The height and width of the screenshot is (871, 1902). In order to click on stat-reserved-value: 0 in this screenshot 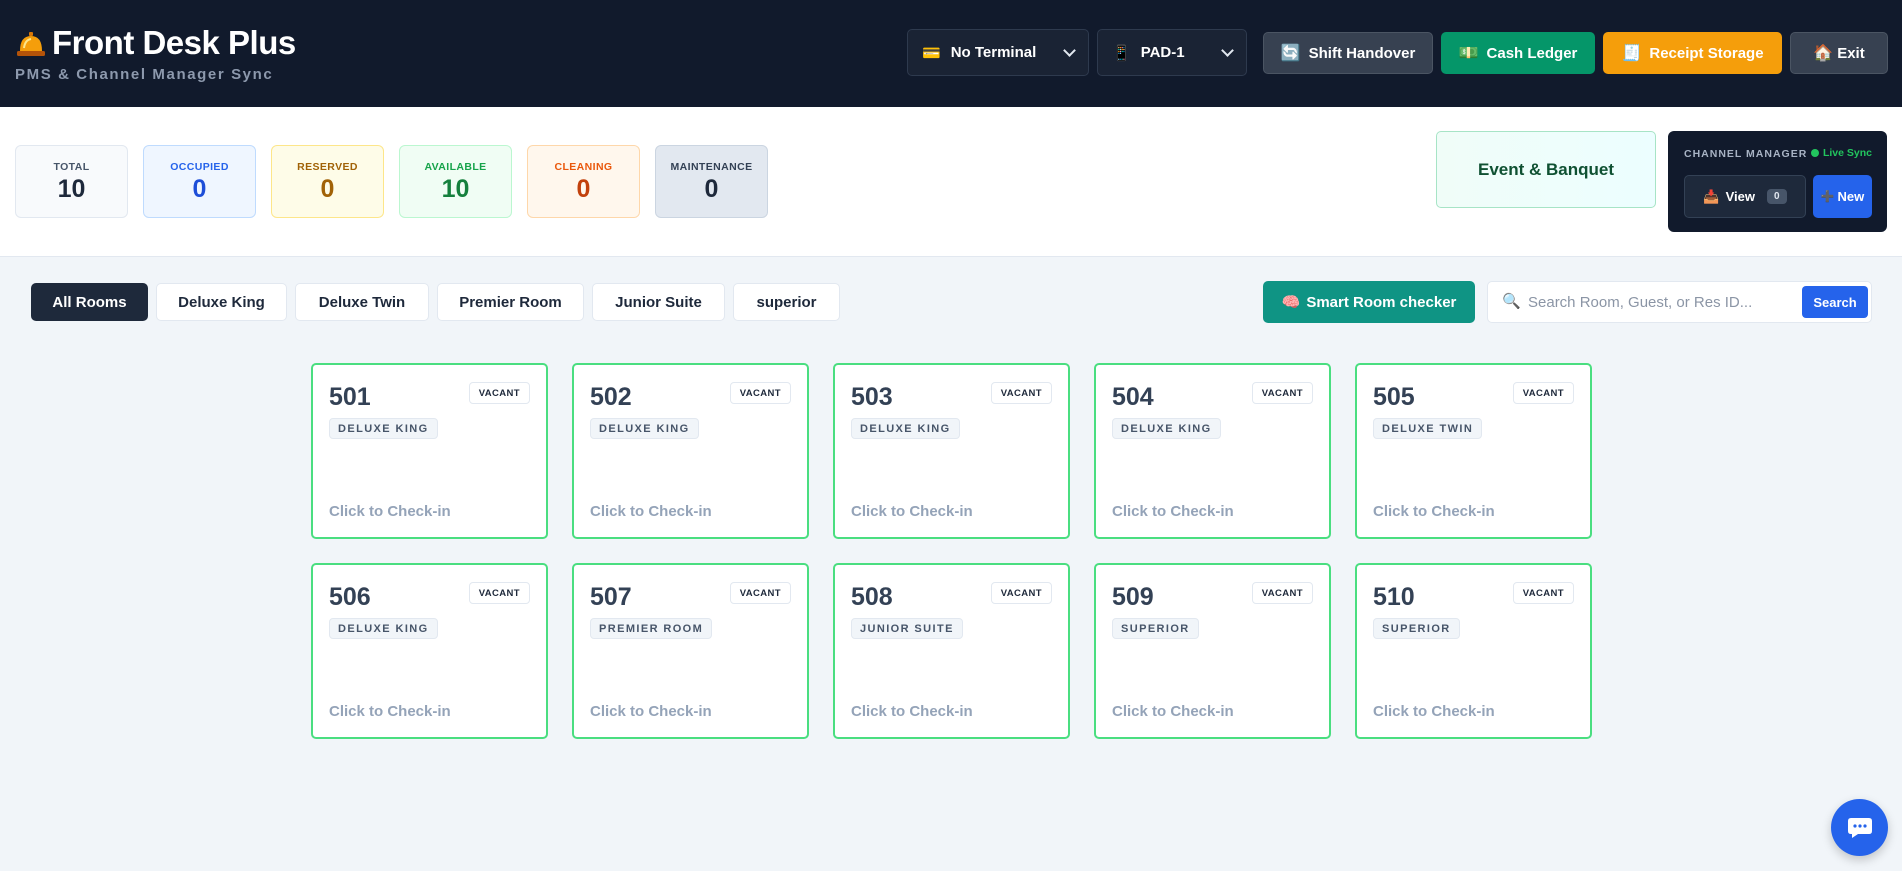, I will do `click(327, 189)`.